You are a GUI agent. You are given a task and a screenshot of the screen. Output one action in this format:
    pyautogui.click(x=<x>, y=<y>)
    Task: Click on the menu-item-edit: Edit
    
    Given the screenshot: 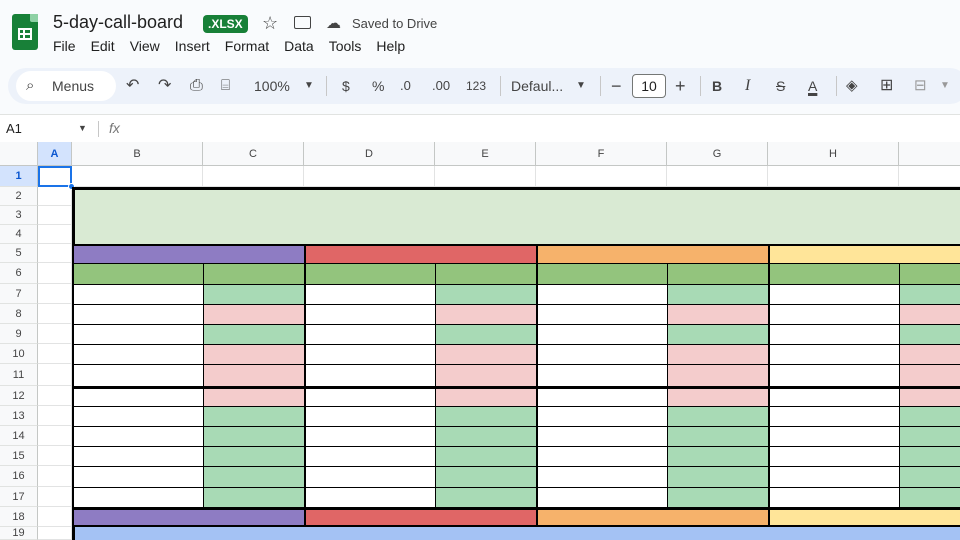 What is the action you would take?
    pyautogui.click(x=103, y=46)
    